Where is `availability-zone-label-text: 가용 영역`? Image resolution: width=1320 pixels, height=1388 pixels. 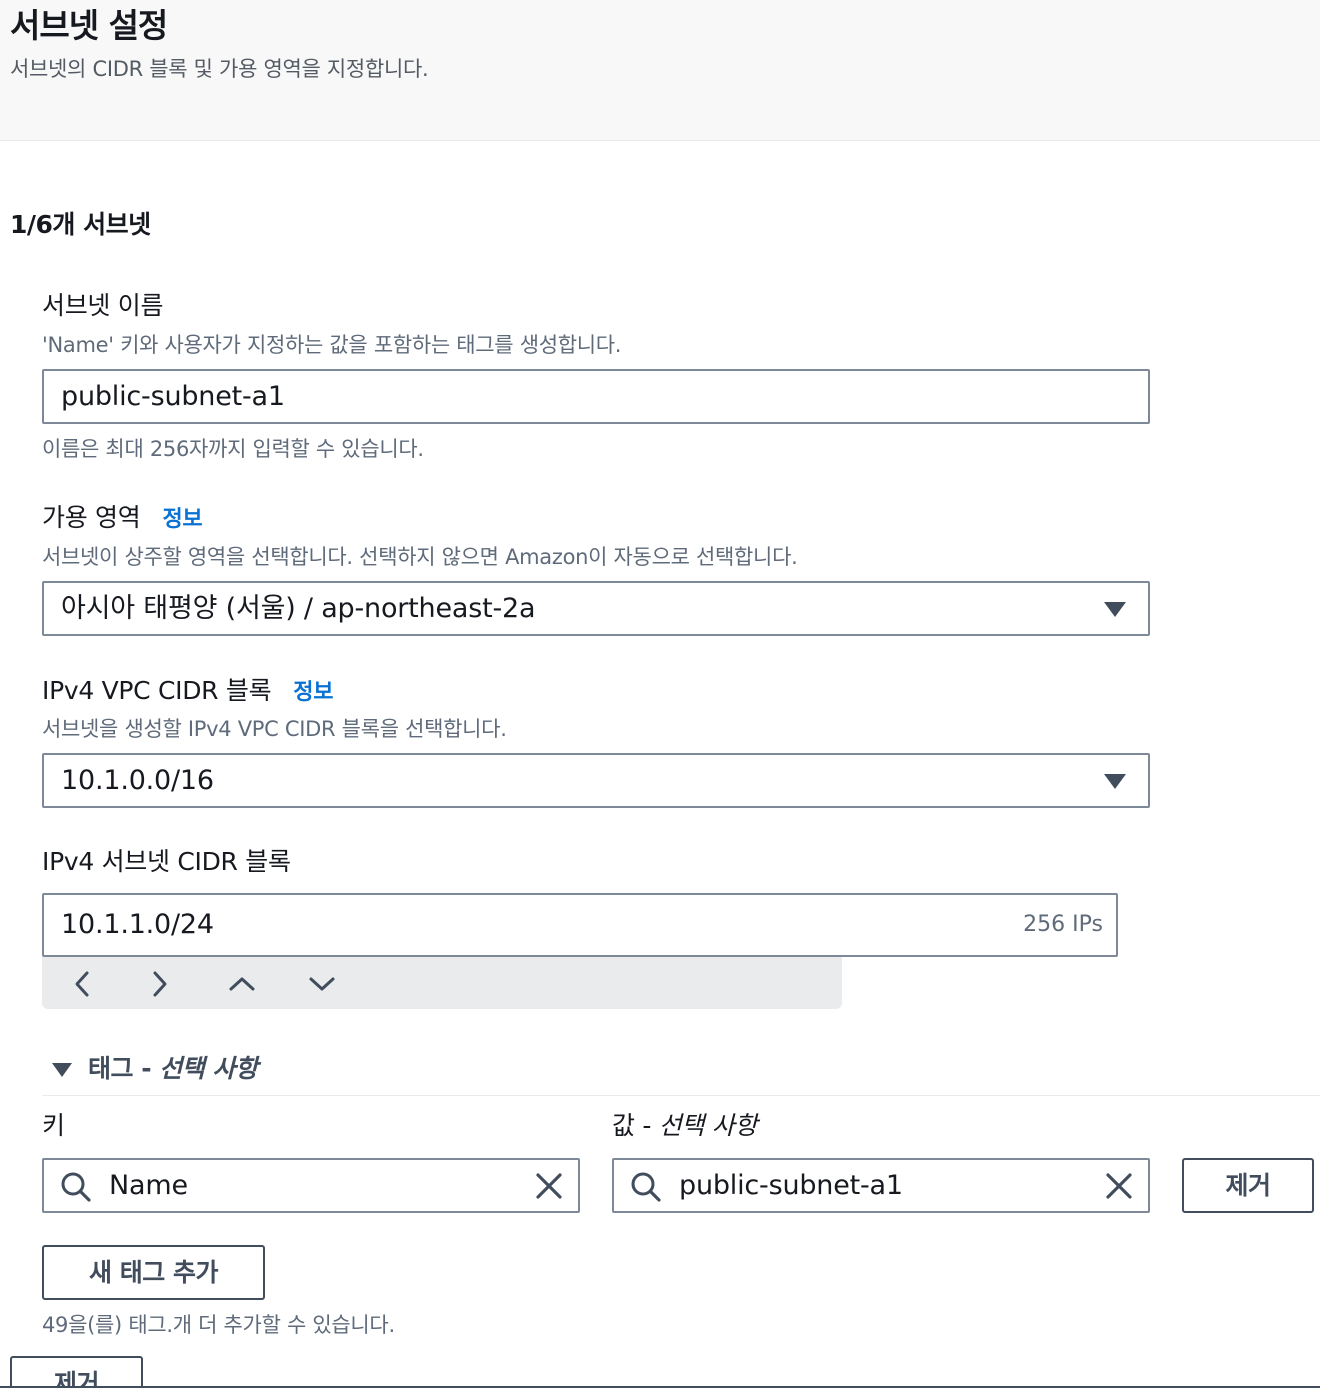 availability-zone-label-text: 가용 영역 is located at coordinates (91, 517).